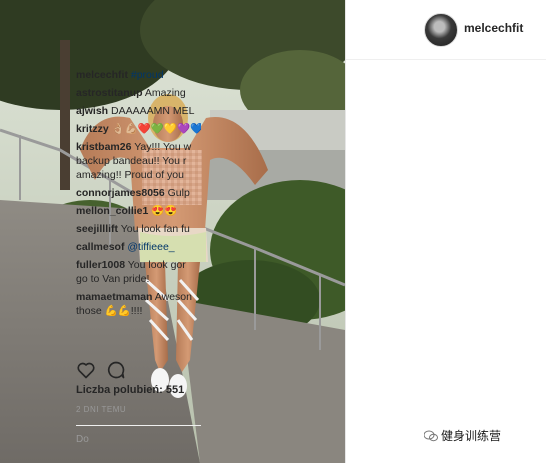 This screenshot has width=546, height=463. What do you see at coordinates (100, 247) in the screenshot?
I see `comment-username: callmesof` at bounding box center [100, 247].